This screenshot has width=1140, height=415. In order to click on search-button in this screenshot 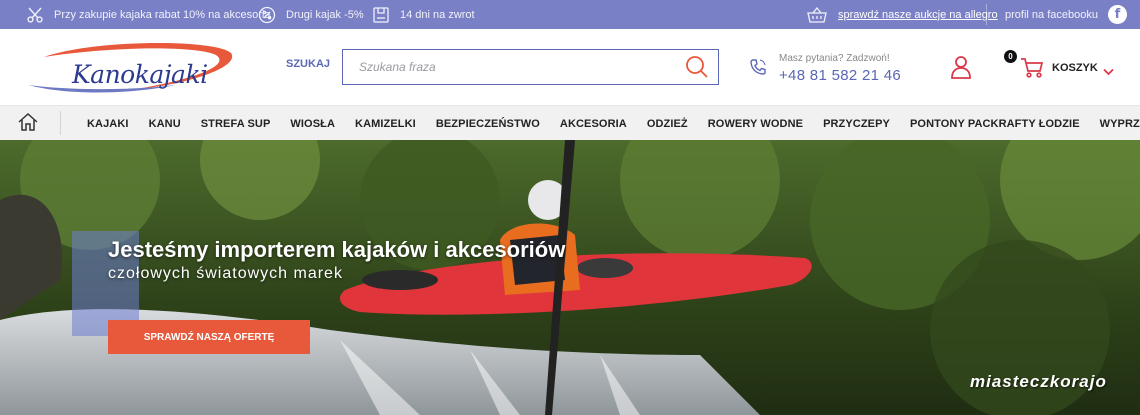, I will do `click(697, 67)`.